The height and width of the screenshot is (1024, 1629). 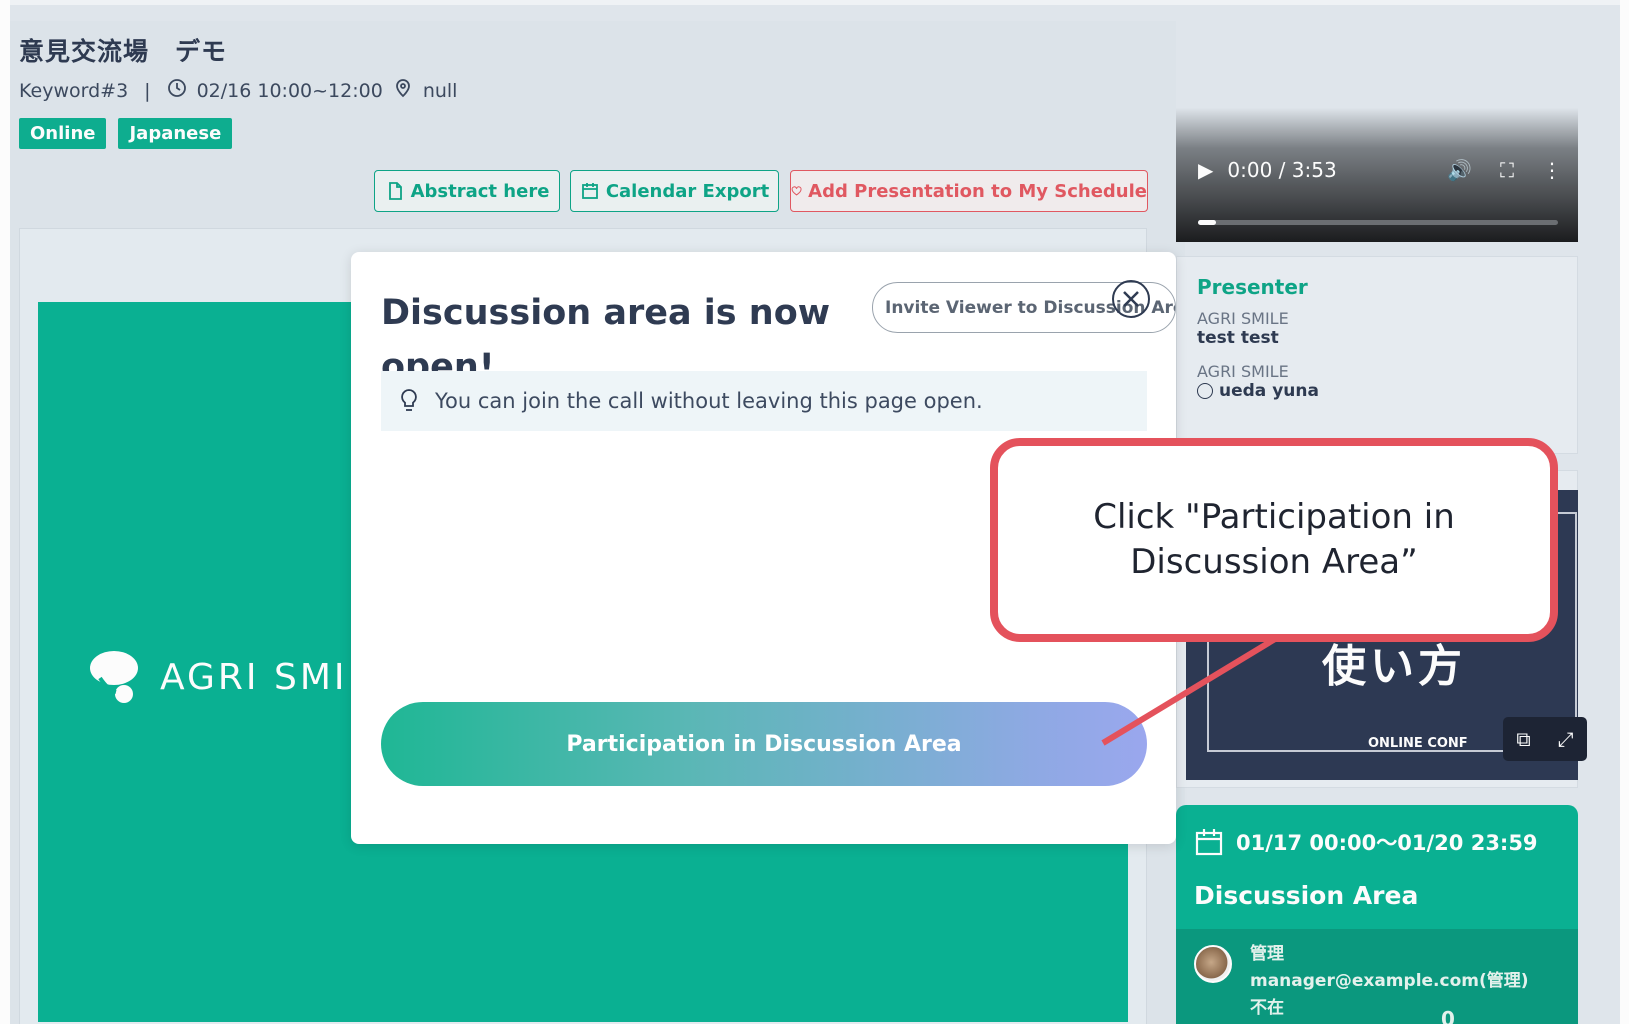 What do you see at coordinates (1523, 739) in the screenshot?
I see `picture-in-picture-icon: ⧉` at bounding box center [1523, 739].